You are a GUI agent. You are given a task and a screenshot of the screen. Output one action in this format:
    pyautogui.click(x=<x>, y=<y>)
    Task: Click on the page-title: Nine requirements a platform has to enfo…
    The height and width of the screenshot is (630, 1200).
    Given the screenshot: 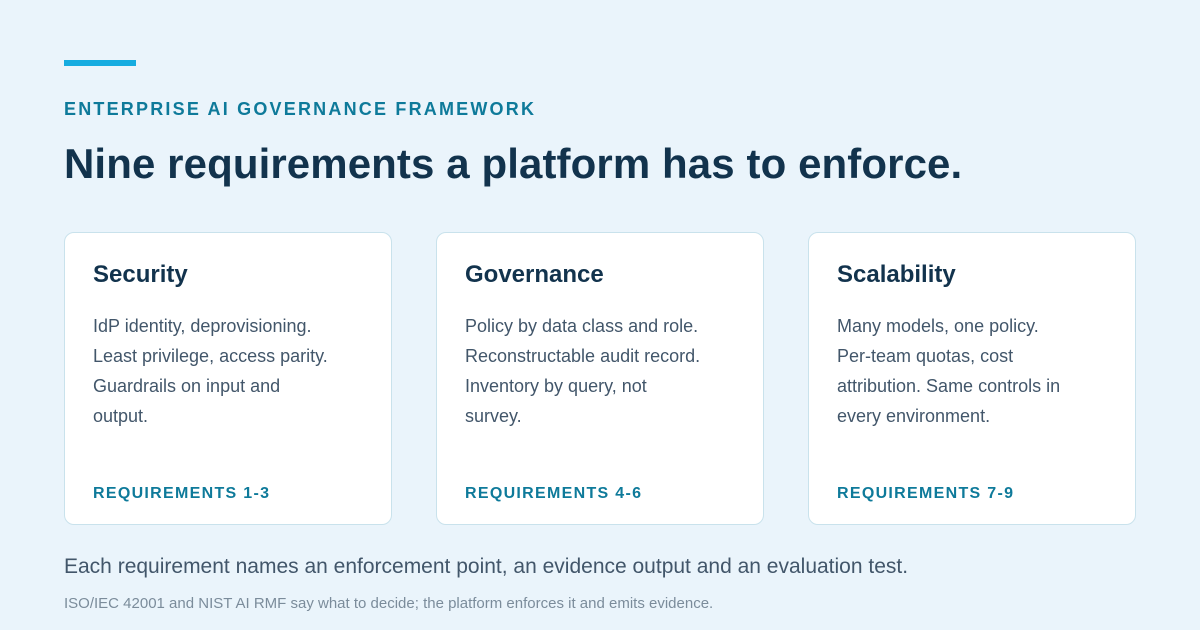 What is the action you would take?
    pyautogui.click(x=513, y=163)
    